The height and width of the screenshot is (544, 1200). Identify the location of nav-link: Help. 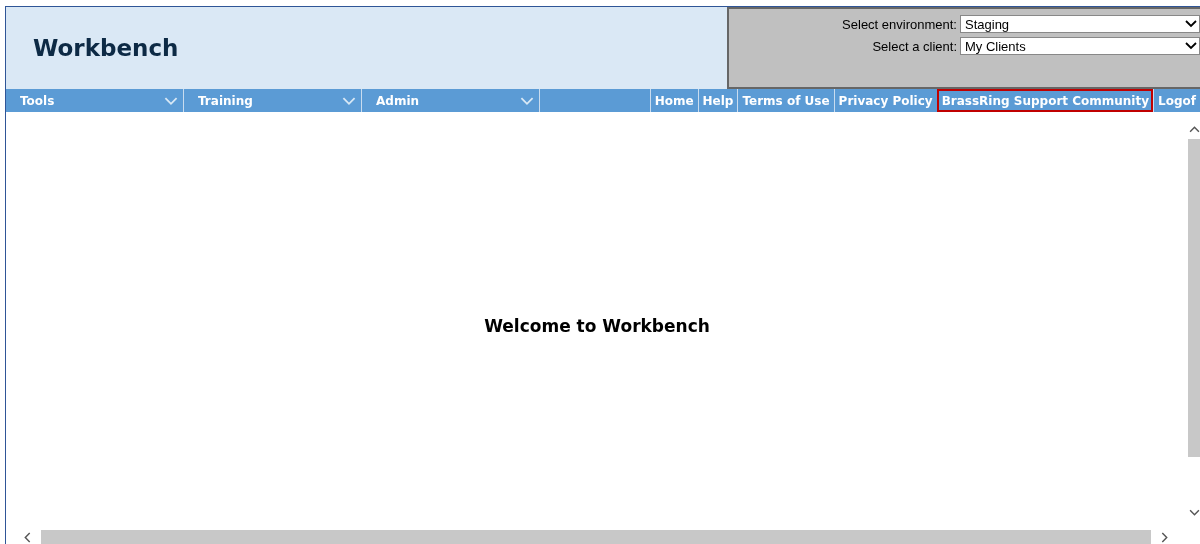
(717, 100).